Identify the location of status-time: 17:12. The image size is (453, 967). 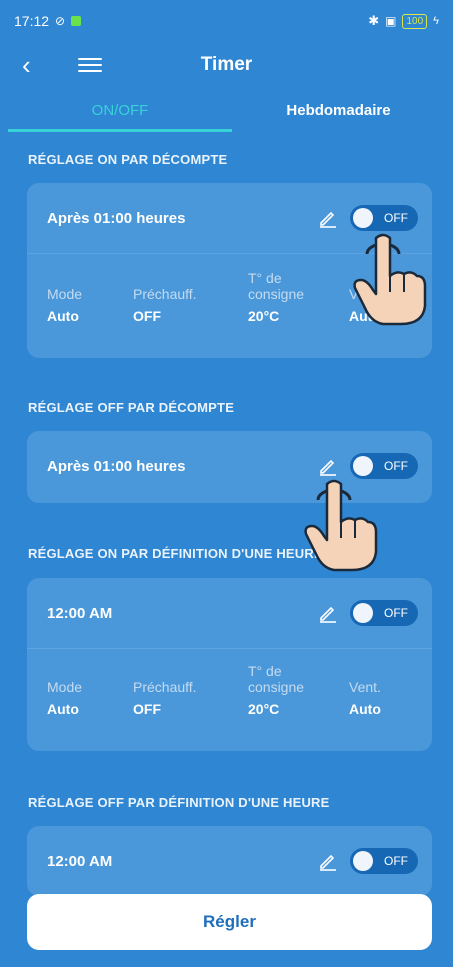
(32, 21).